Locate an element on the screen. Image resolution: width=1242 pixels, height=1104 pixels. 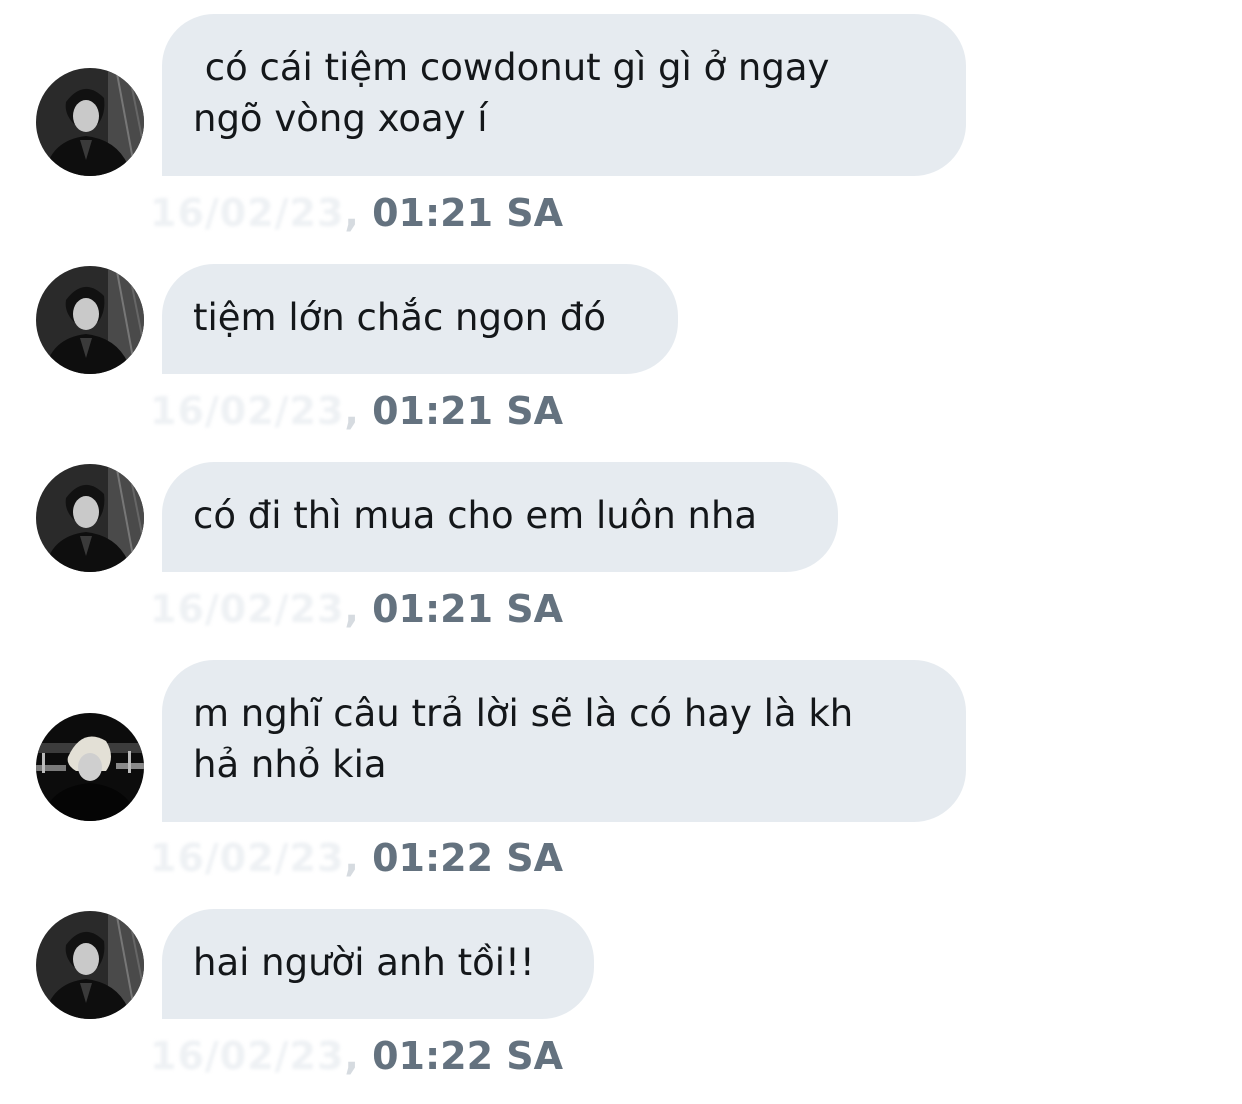
message-bubble: có đi thì mua cho em luôn nha is located at coordinates (500, 517).